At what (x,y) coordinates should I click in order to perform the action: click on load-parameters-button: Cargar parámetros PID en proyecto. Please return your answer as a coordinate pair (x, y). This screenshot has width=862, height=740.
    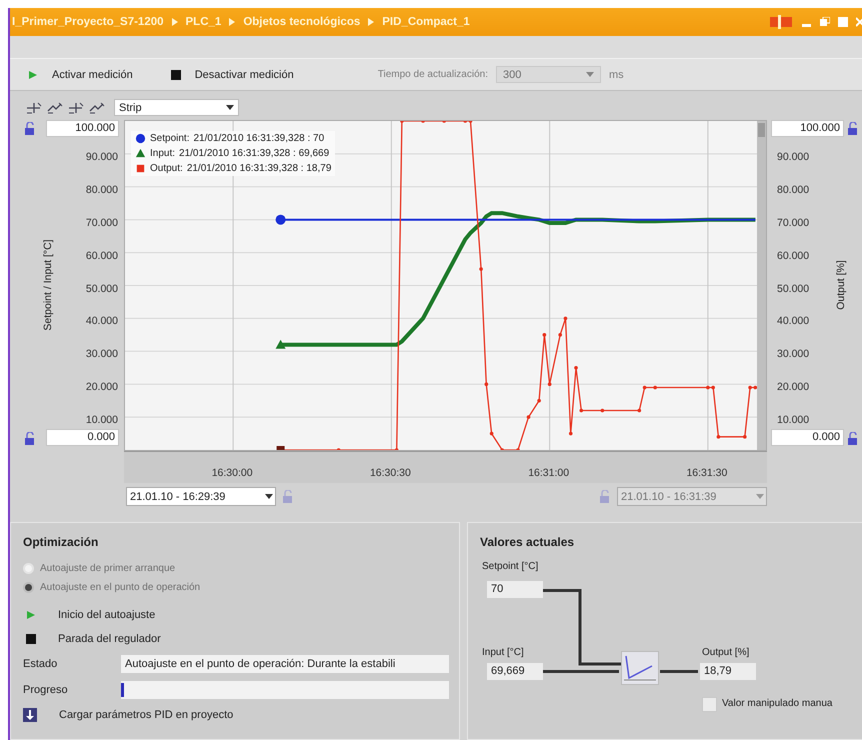
    Looking at the image, I should click on (236, 715).